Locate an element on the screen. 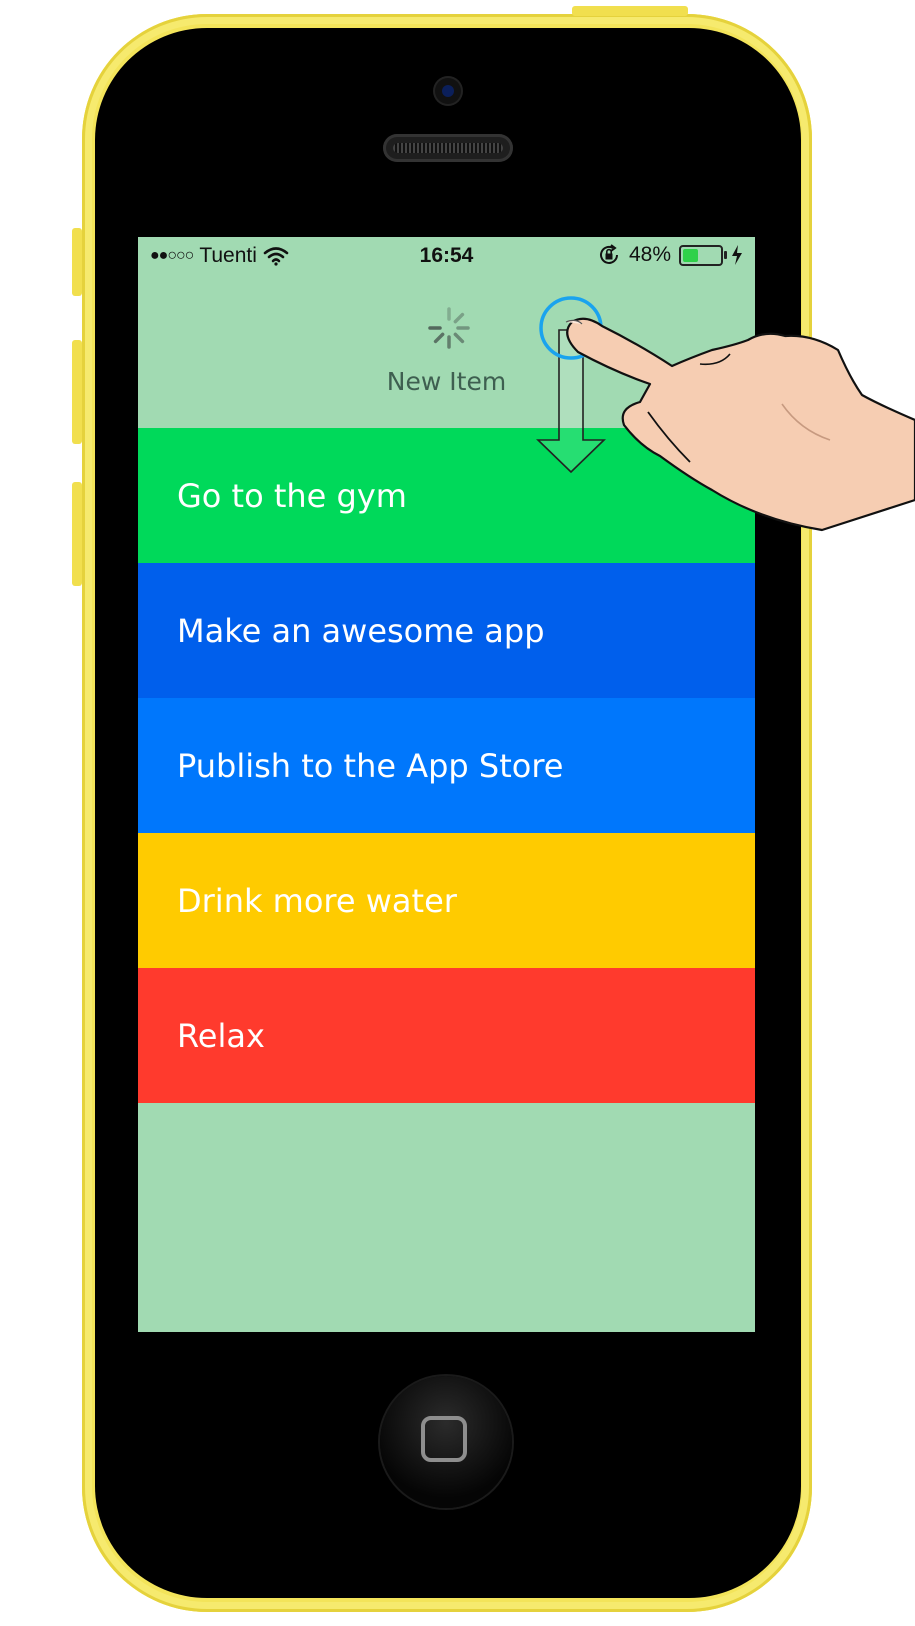  front-camera is located at coordinates (448, 91).